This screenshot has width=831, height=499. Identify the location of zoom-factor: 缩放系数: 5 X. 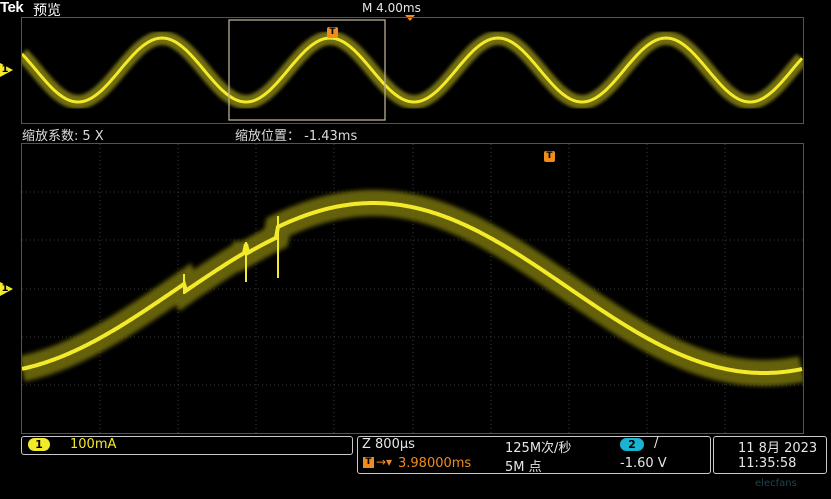
(65, 134).